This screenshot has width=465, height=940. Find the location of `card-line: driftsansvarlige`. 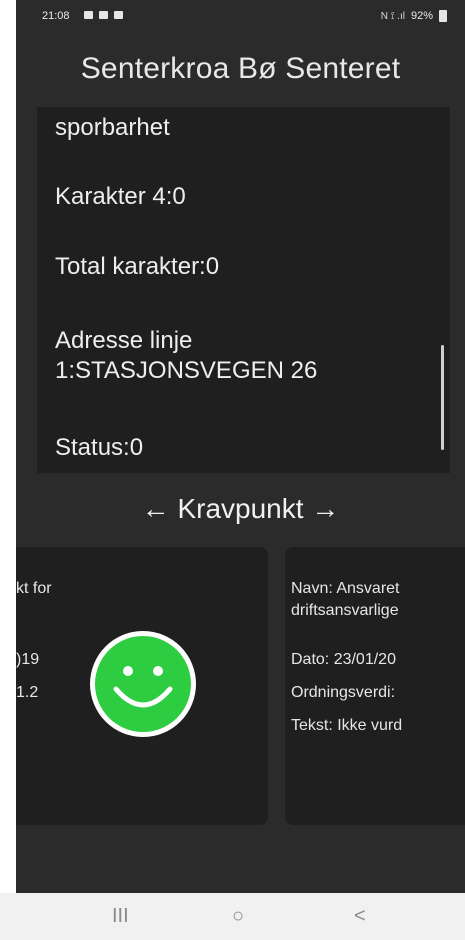

card-line: driftsansvarlige is located at coordinates (345, 610).